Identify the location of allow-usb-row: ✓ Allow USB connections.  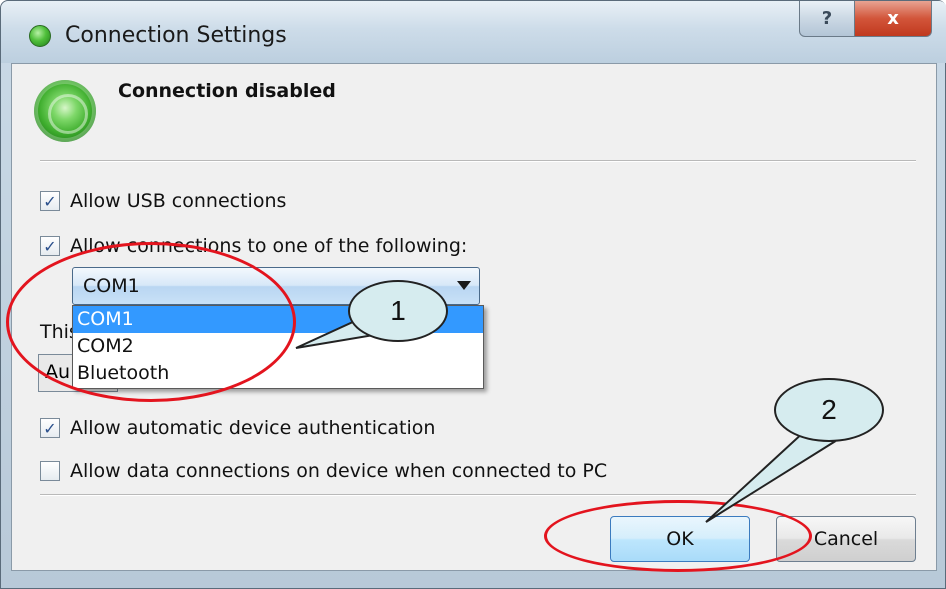
(163, 201).